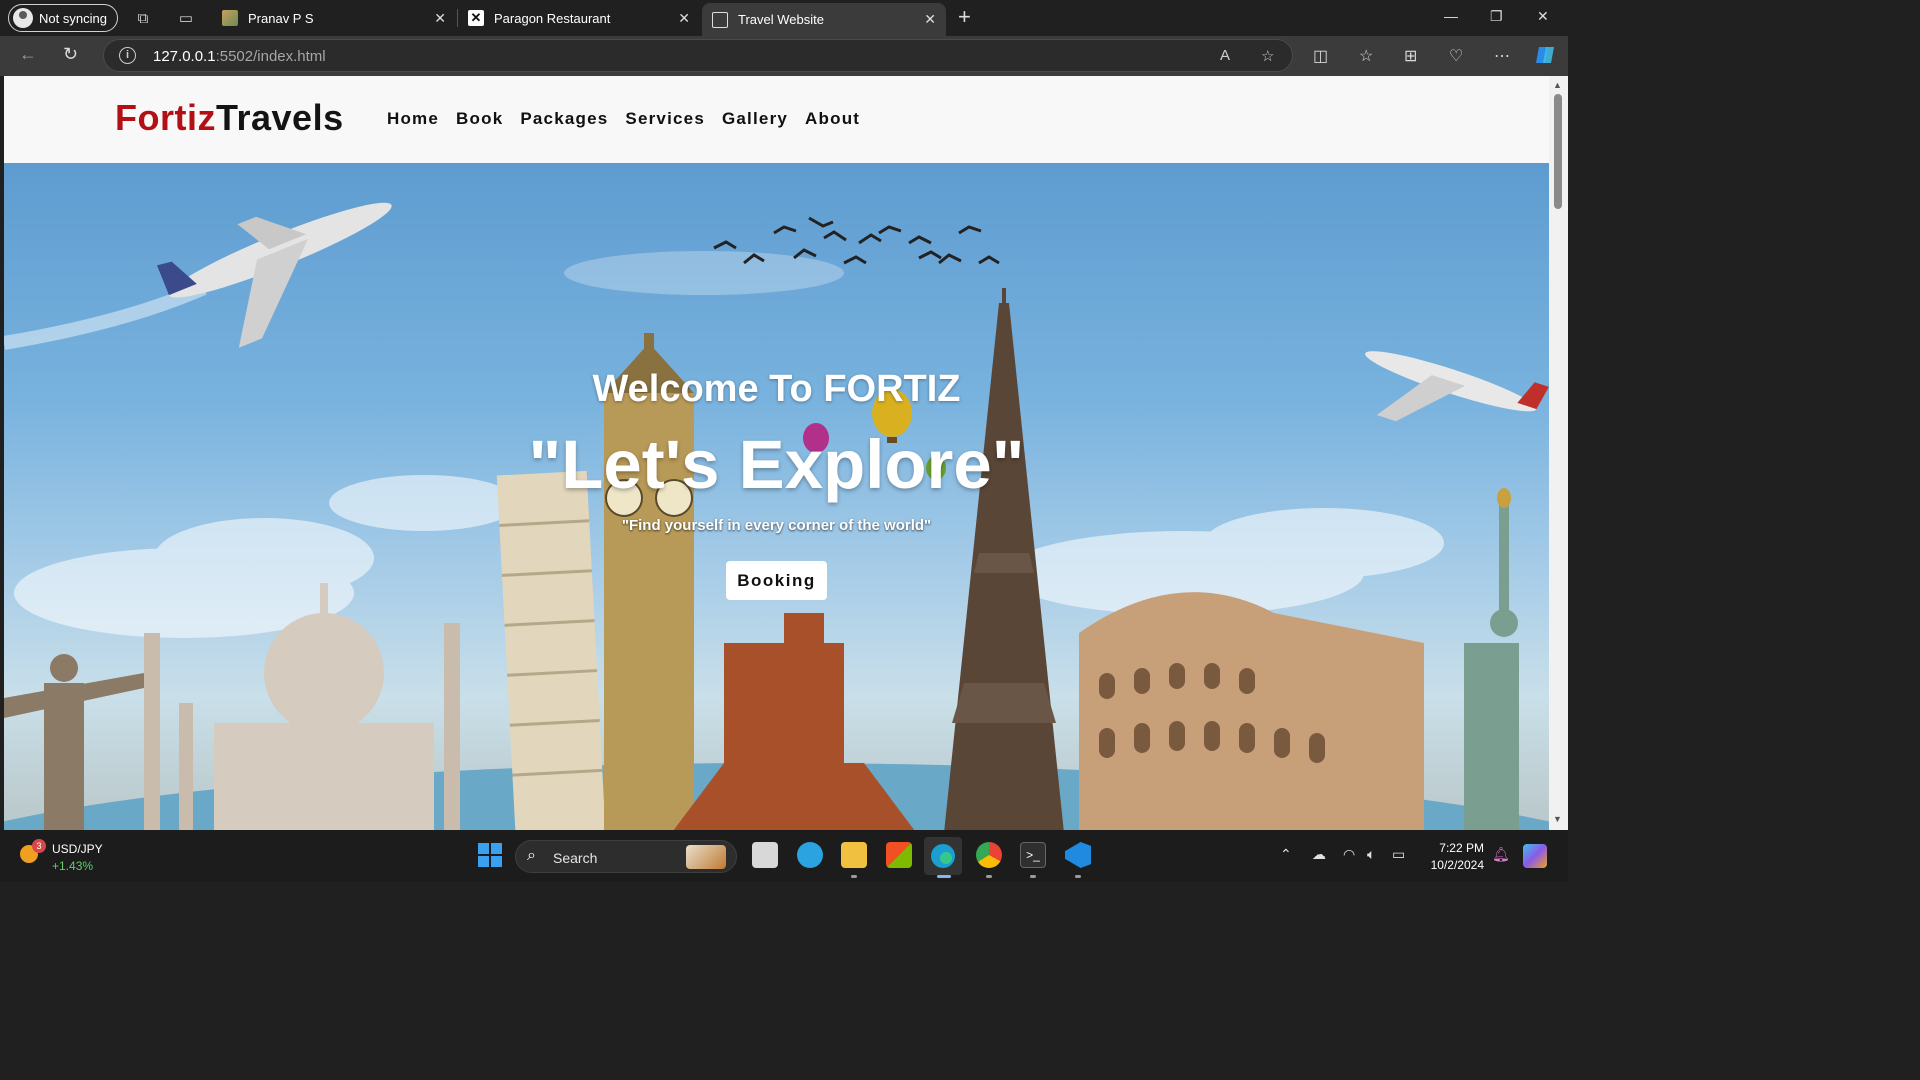 The image size is (1920, 1080). What do you see at coordinates (334, 18) in the screenshot?
I see `tab-pranav: Pranav P S ✕` at bounding box center [334, 18].